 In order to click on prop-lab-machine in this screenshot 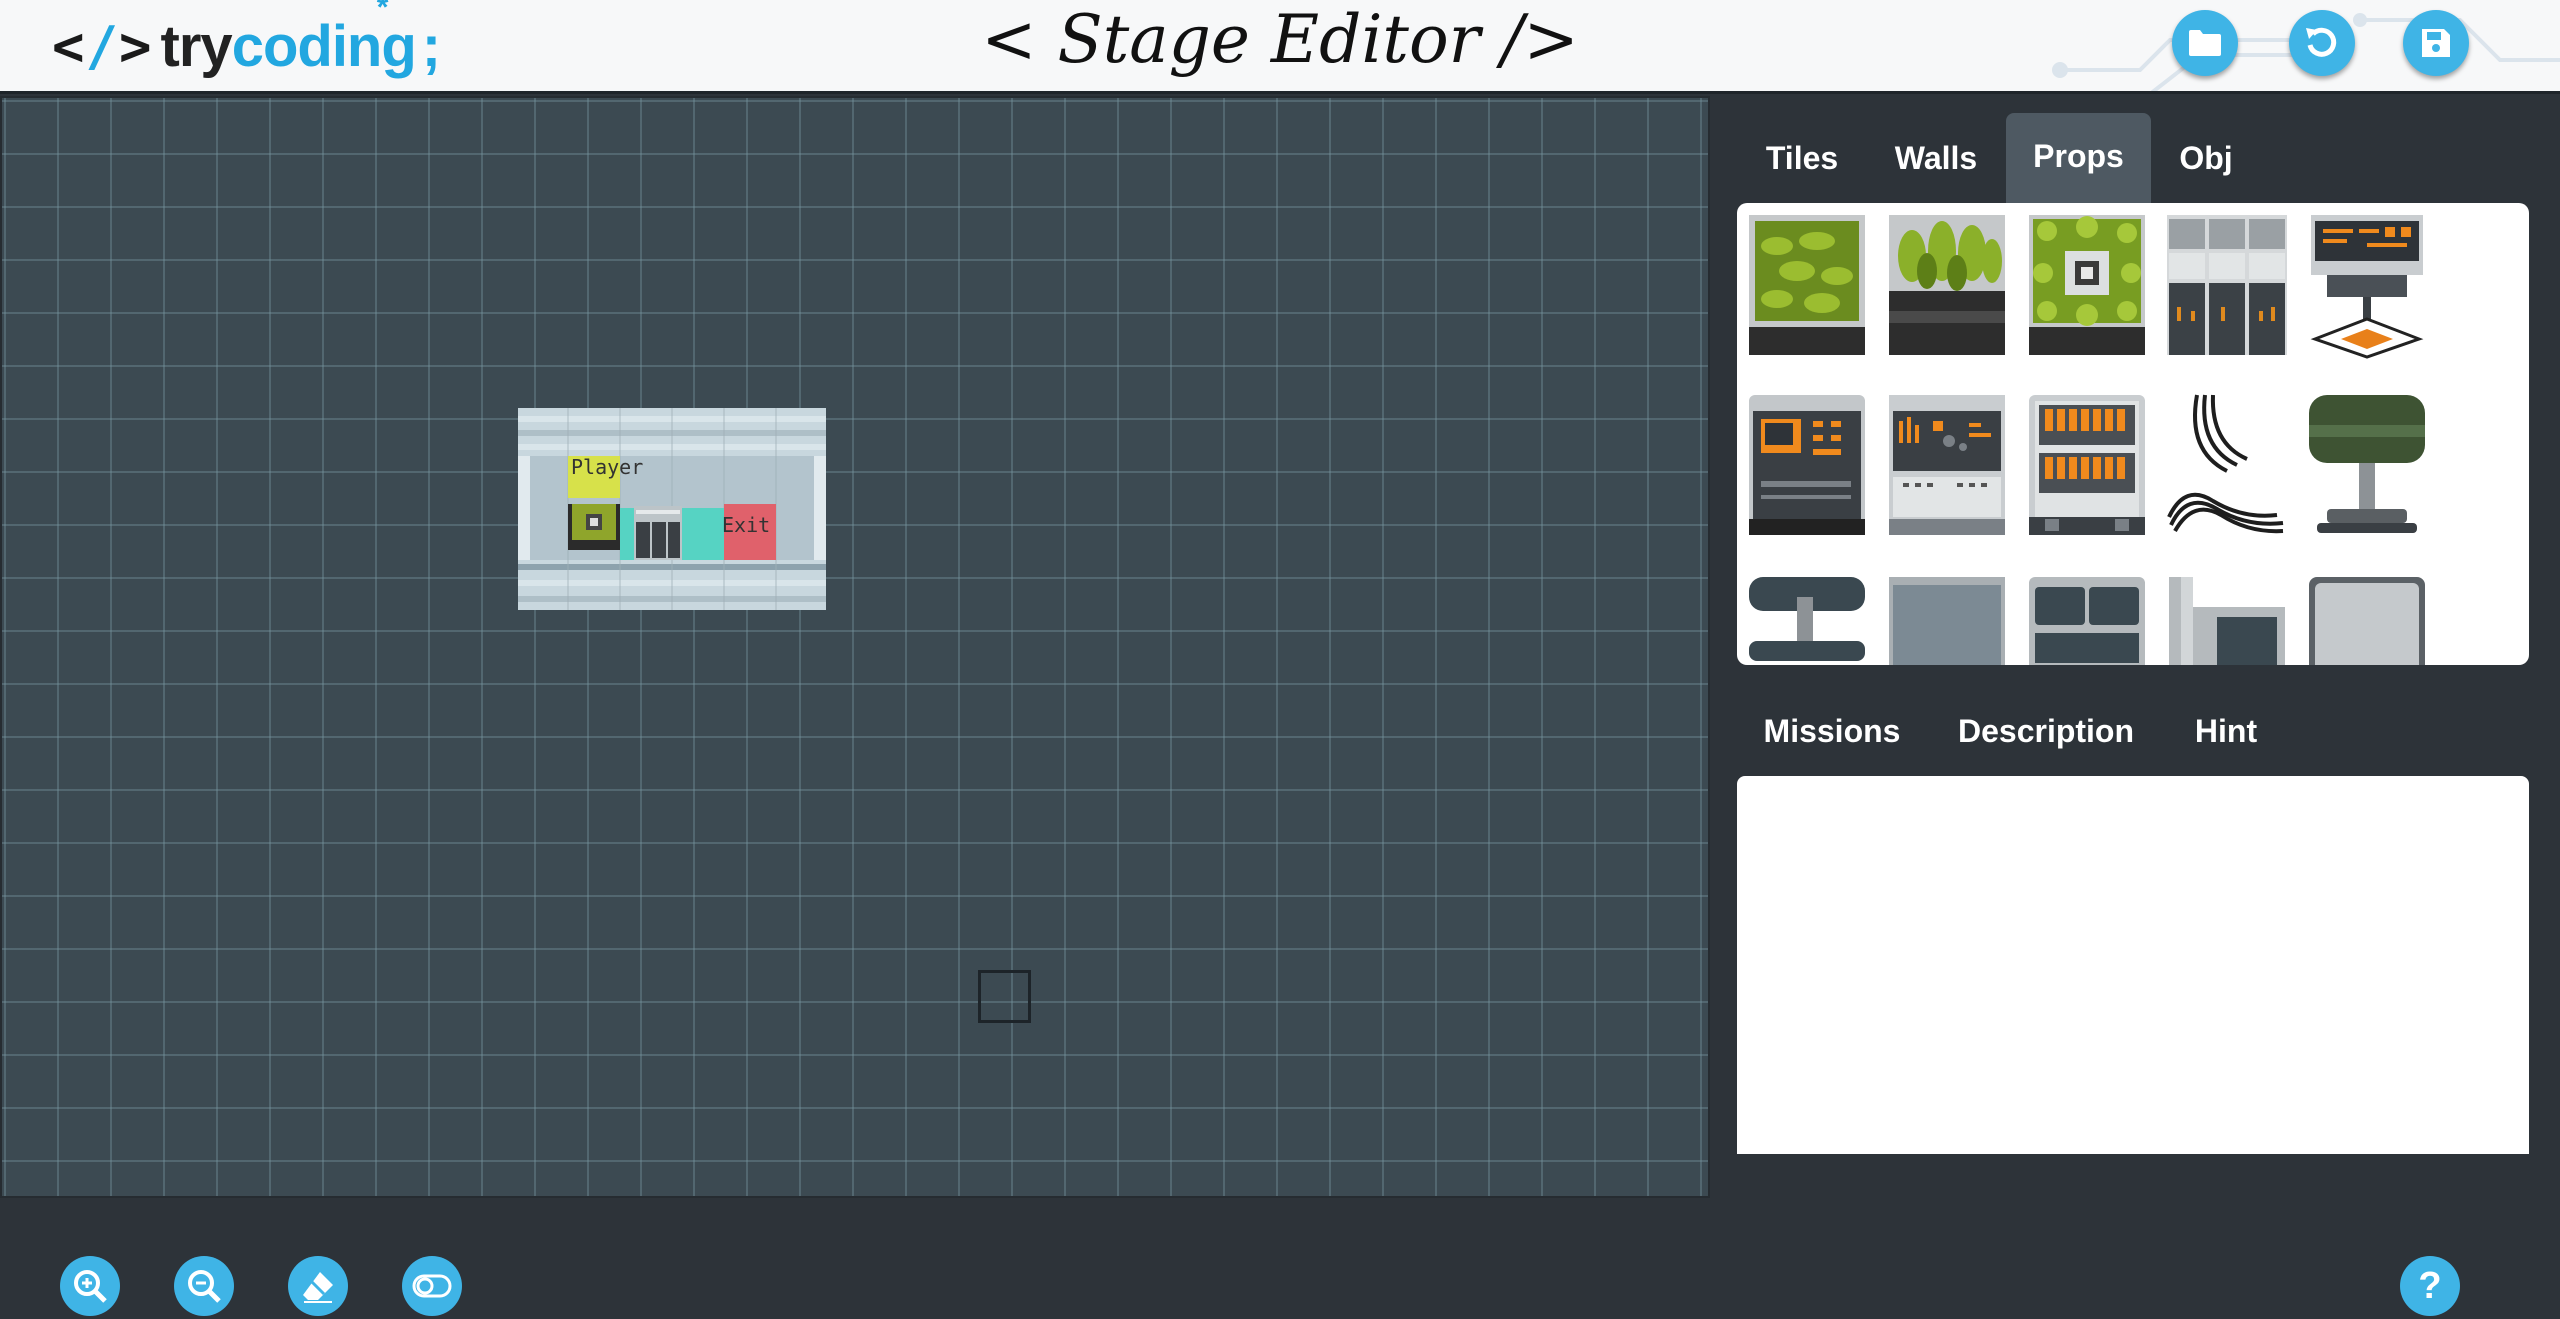, I will do `click(1947, 465)`.